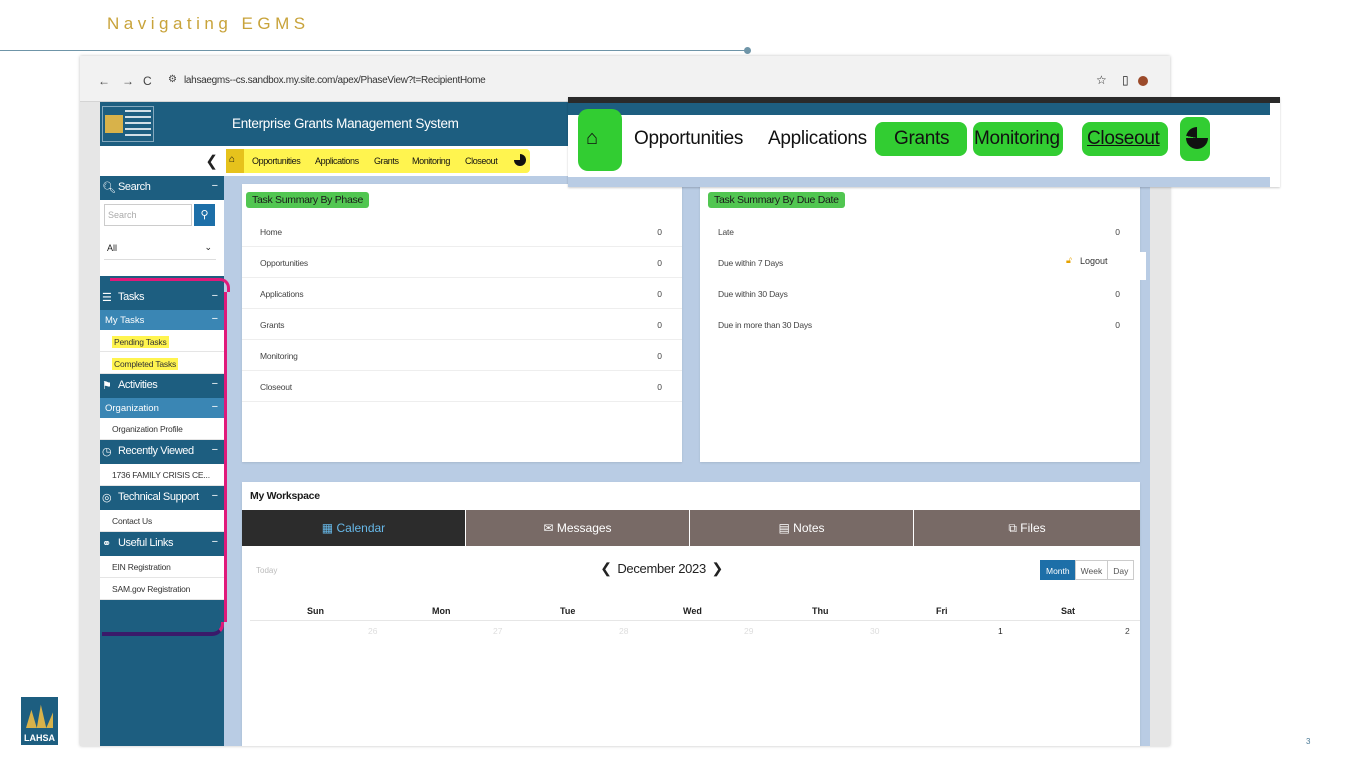 The height and width of the screenshot is (768, 1366). Describe the element at coordinates (1033, 528) in the screenshot. I see `tab-label: Files` at that location.